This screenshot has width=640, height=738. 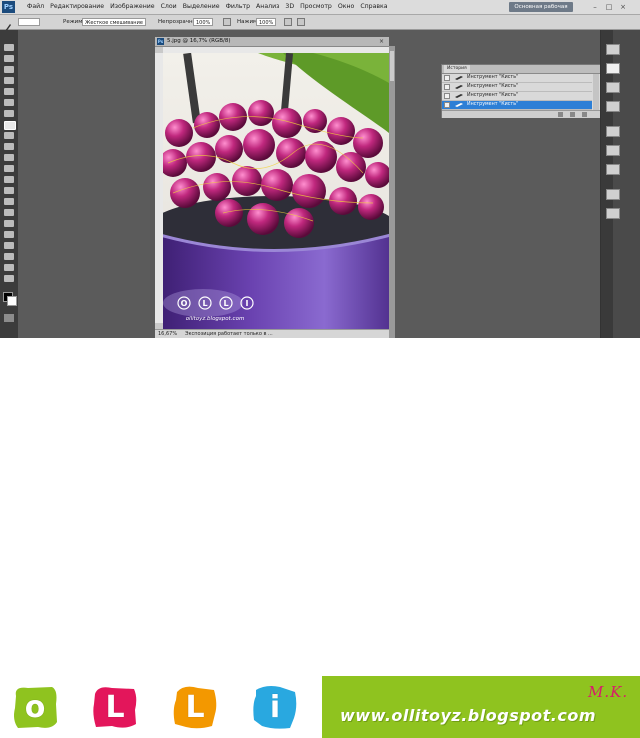 What do you see at coordinates (9, 113) in the screenshot?
I see `healing-tool-icon` at bounding box center [9, 113].